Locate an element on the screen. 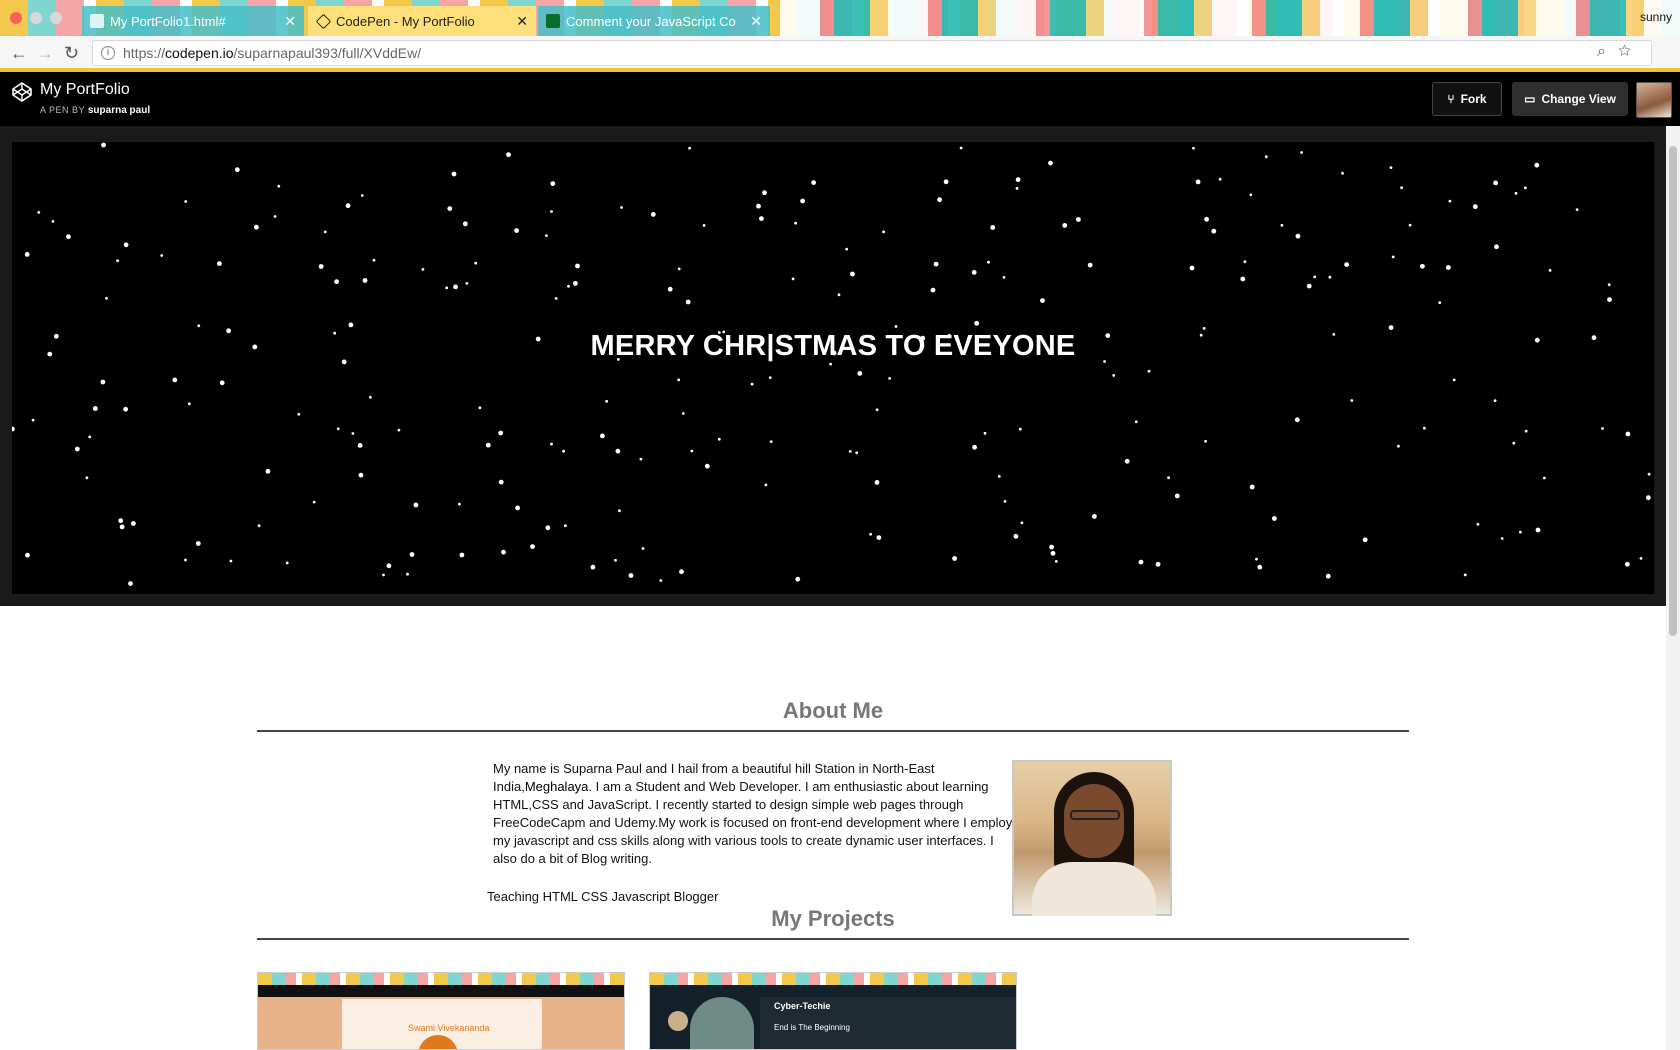 The image size is (1680, 1050). fork-button: ⑂ Fork is located at coordinates (1467, 99).